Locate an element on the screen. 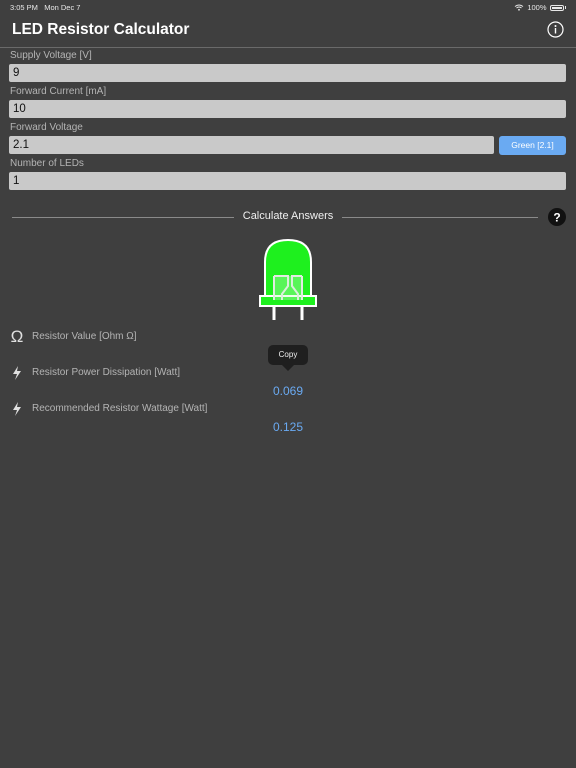 The image size is (576, 768). tooltip-arrow is located at coordinates (288, 368).